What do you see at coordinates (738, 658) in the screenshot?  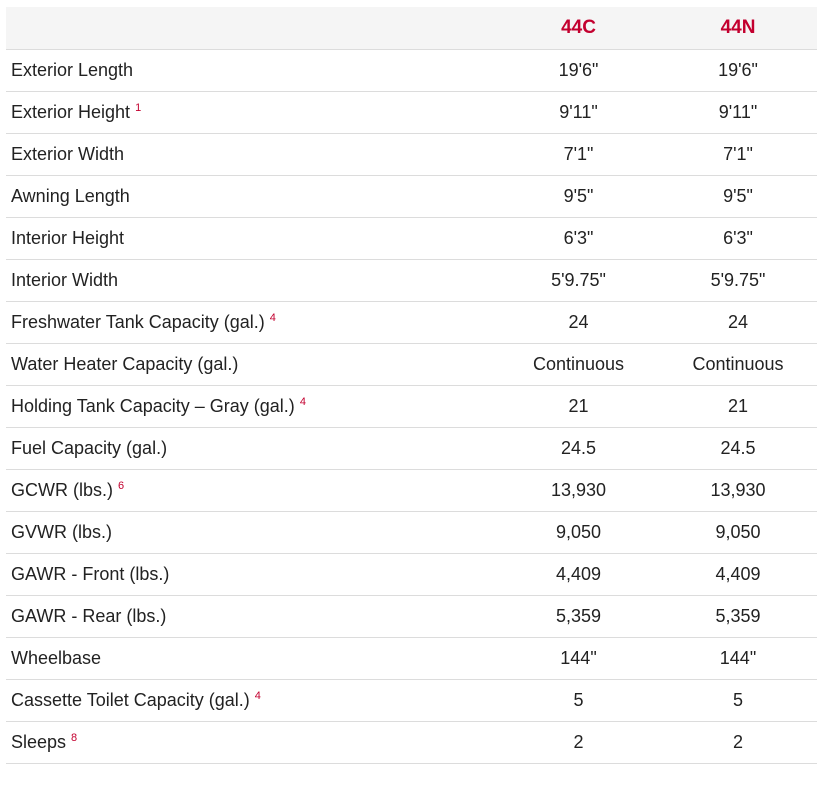 I see `spec-value-44n: 144"` at bounding box center [738, 658].